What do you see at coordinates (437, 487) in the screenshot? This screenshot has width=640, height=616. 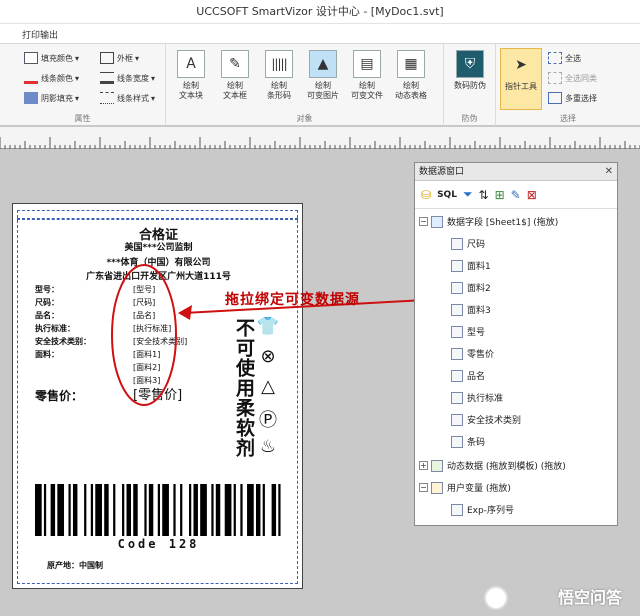 I see `variable-icon` at bounding box center [437, 487].